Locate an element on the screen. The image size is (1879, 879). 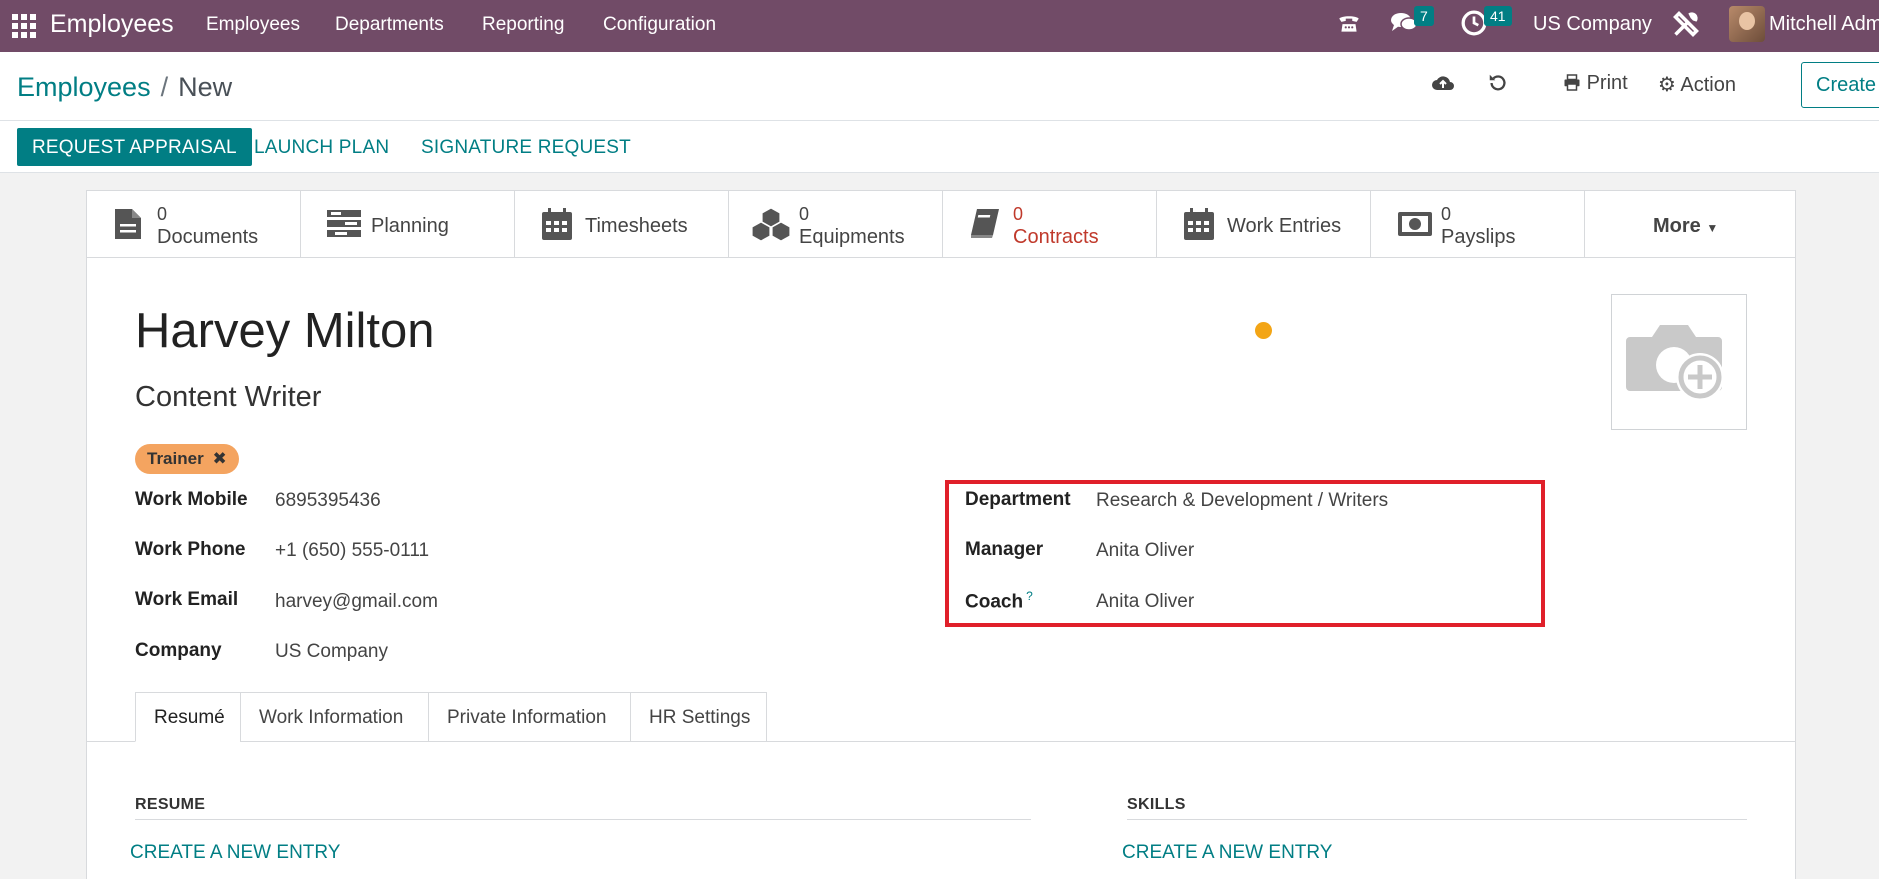
menu-reporting: Reporting is located at coordinates (523, 25).